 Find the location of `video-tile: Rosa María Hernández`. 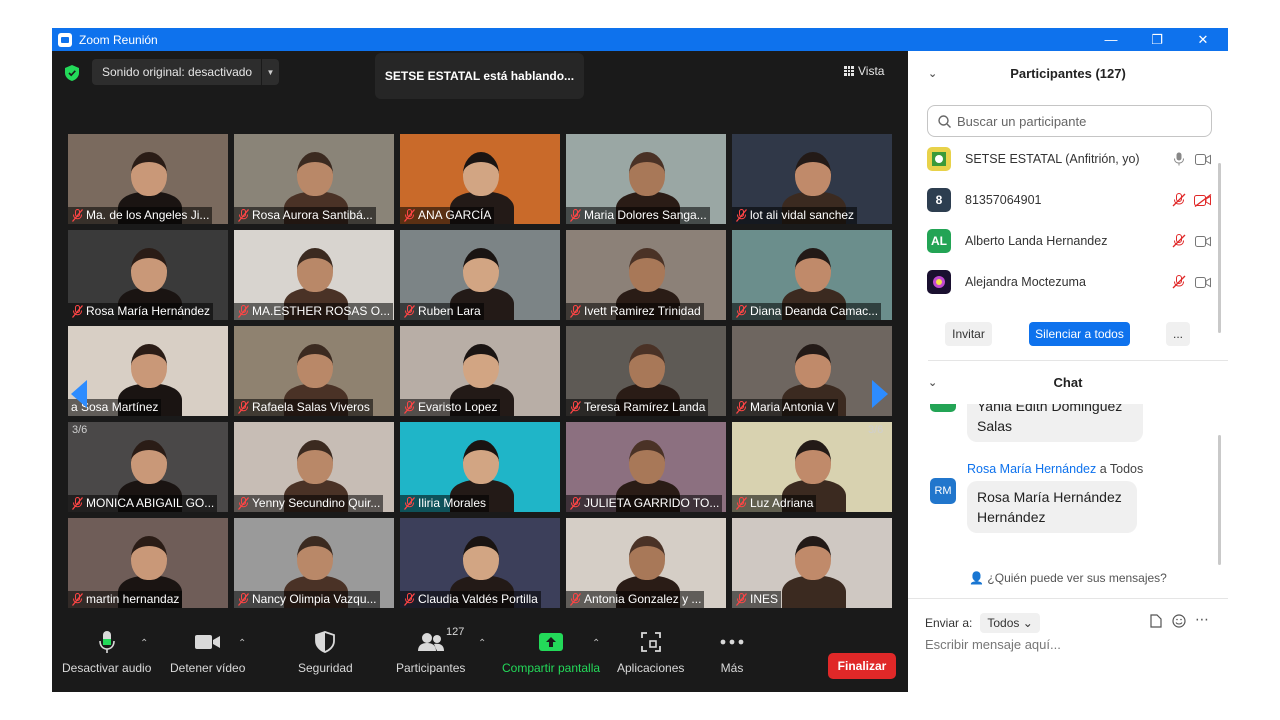

video-tile: Rosa María Hernández is located at coordinates (148, 275).